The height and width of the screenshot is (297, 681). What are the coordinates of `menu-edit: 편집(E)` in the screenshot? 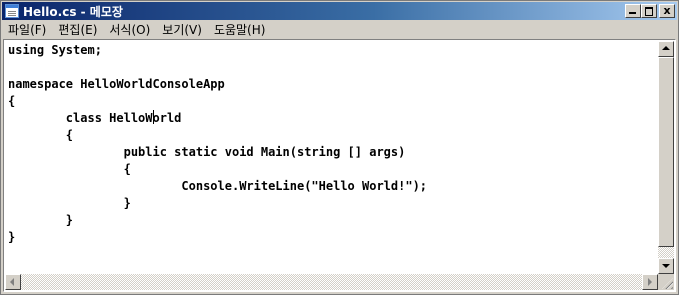 It's located at (77, 30).